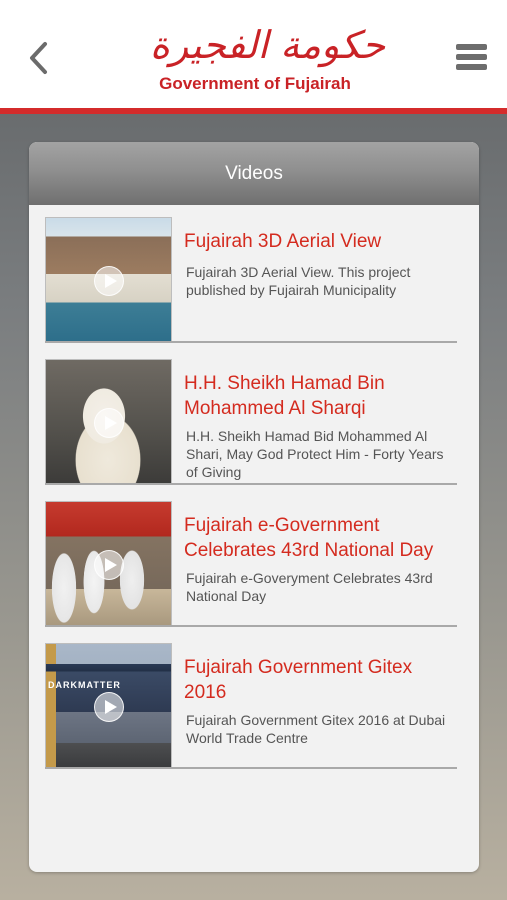  I want to click on app-header: حكومة الفجيرة Government of Fujairah, so click(253, 54).